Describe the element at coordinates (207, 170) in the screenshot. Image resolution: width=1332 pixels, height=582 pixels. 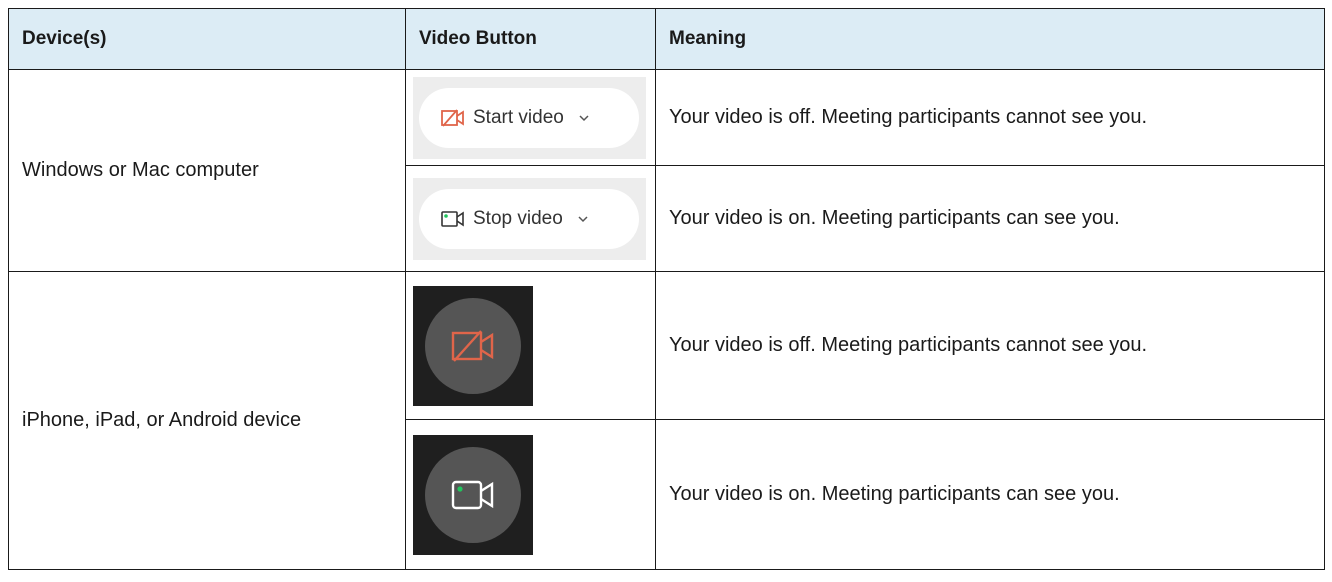
I see `device-desktop: Windows or Mac computer` at that location.